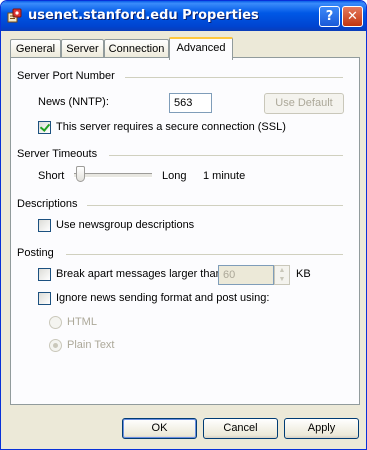 This screenshot has width=367, height=450. What do you see at coordinates (44, 274) in the screenshot?
I see `break-apart-checkbox` at bounding box center [44, 274].